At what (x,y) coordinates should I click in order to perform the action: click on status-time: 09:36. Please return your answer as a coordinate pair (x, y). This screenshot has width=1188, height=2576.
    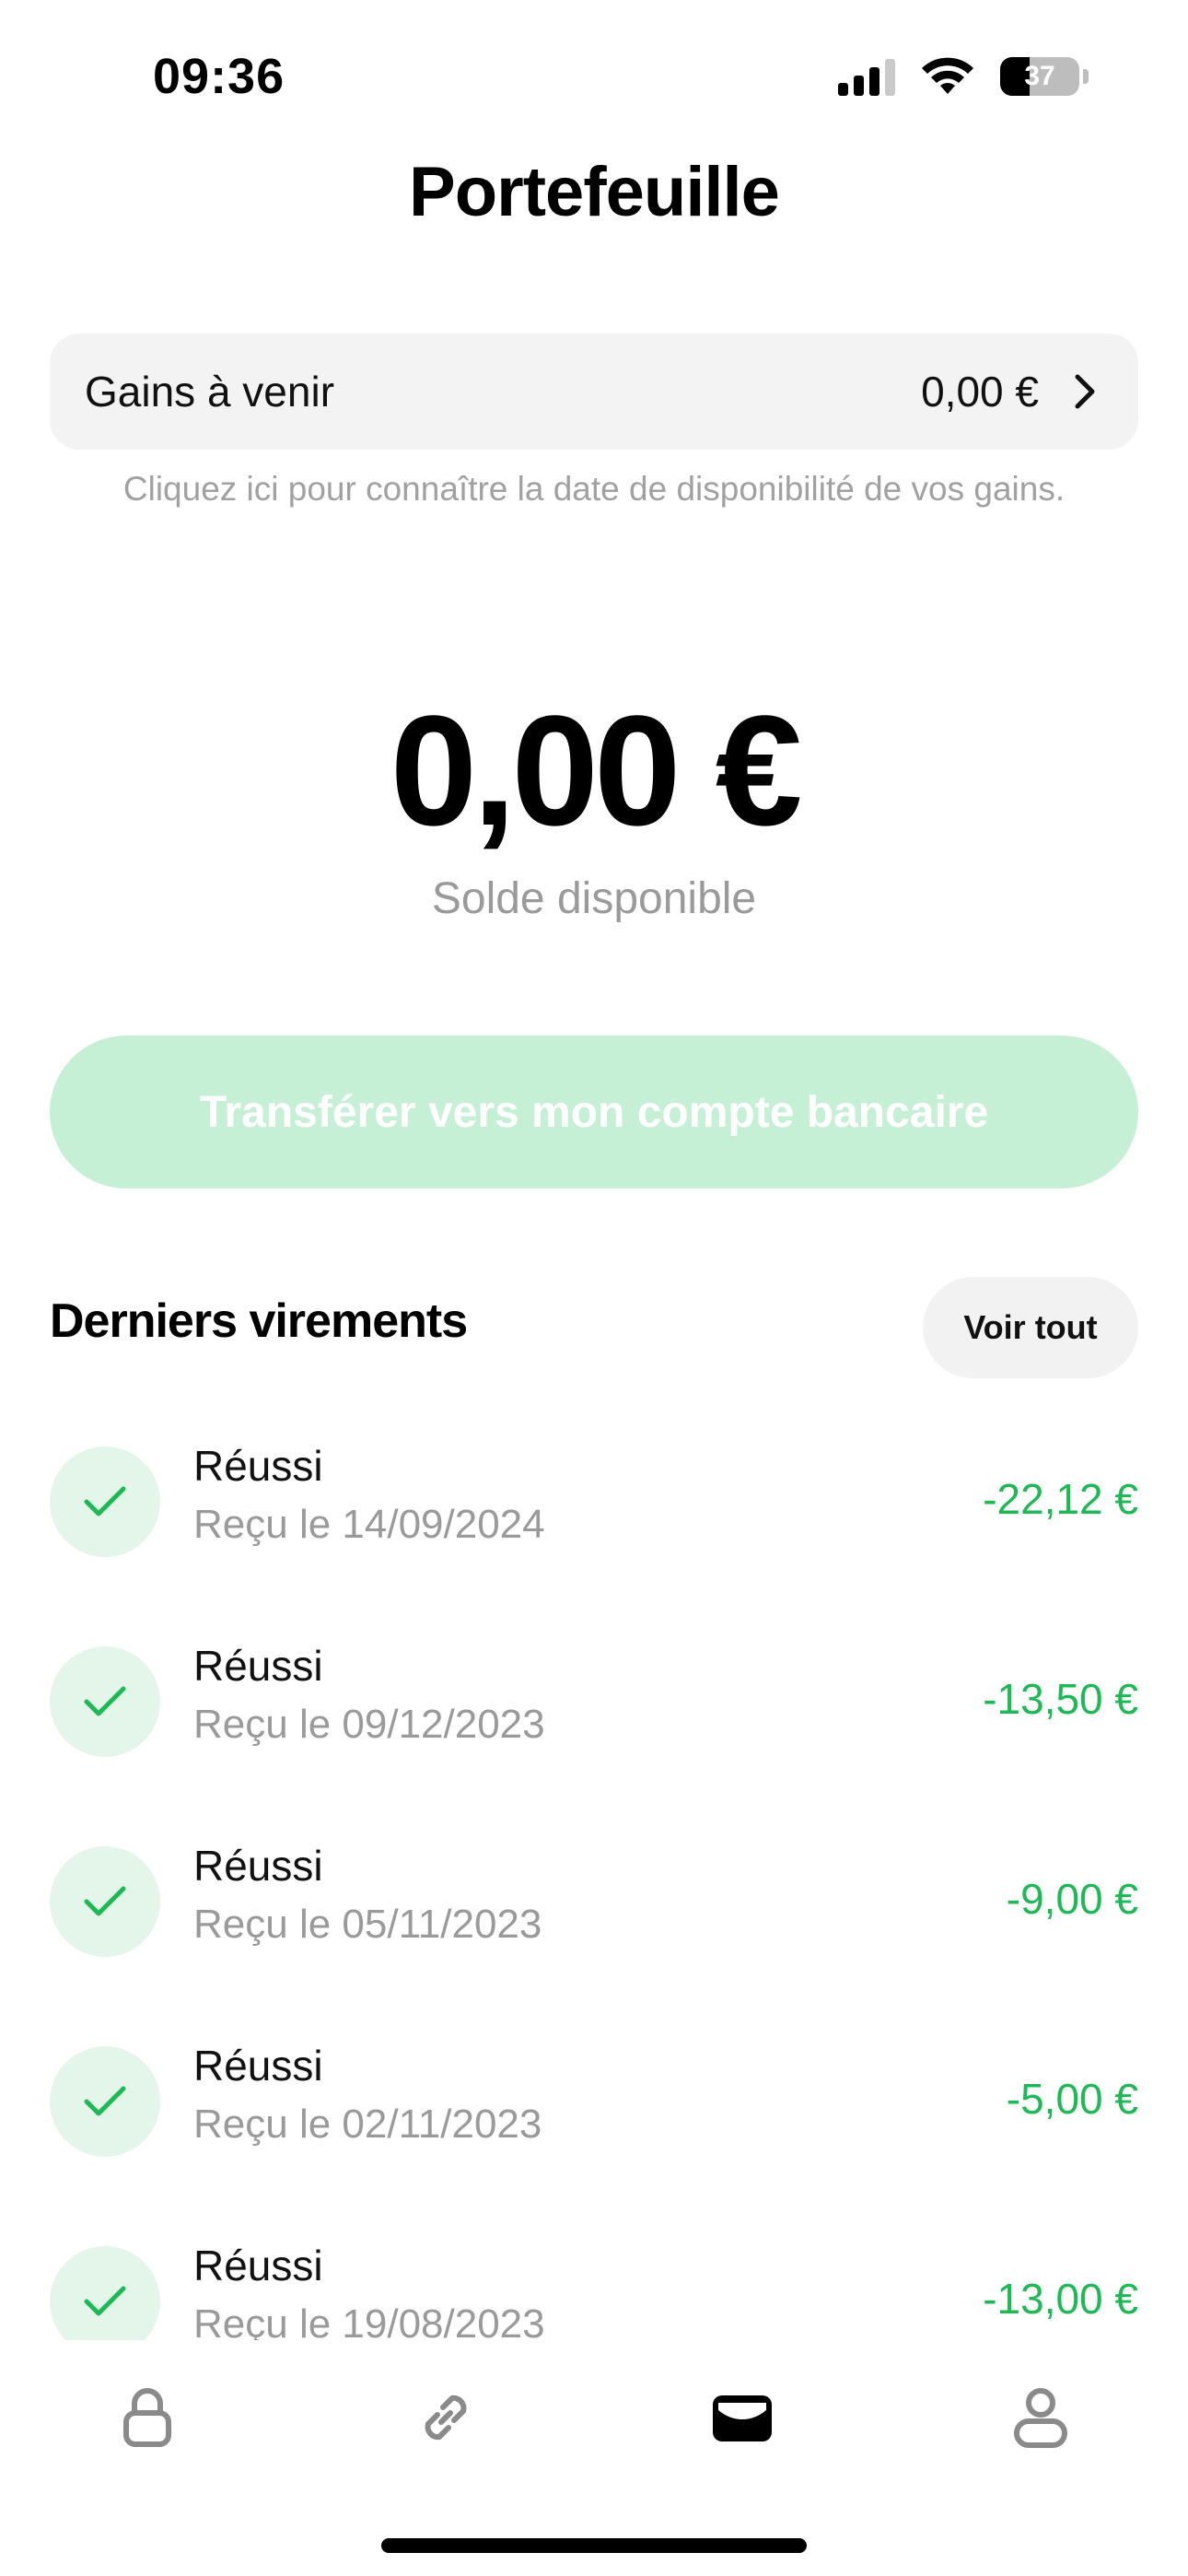
    Looking at the image, I should click on (219, 76).